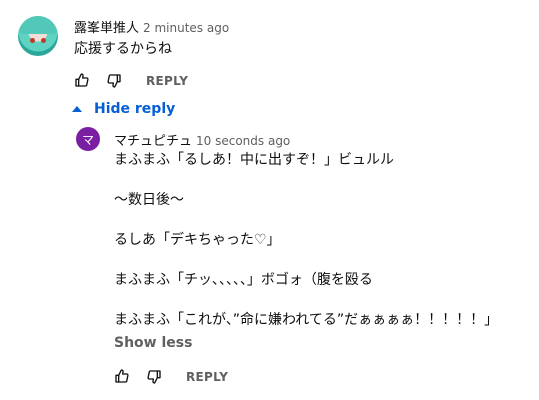 The image size is (539, 400). What do you see at coordinates (82, 82) in the screenshot?
I see `like-icon` at bounding box center [82, 82].